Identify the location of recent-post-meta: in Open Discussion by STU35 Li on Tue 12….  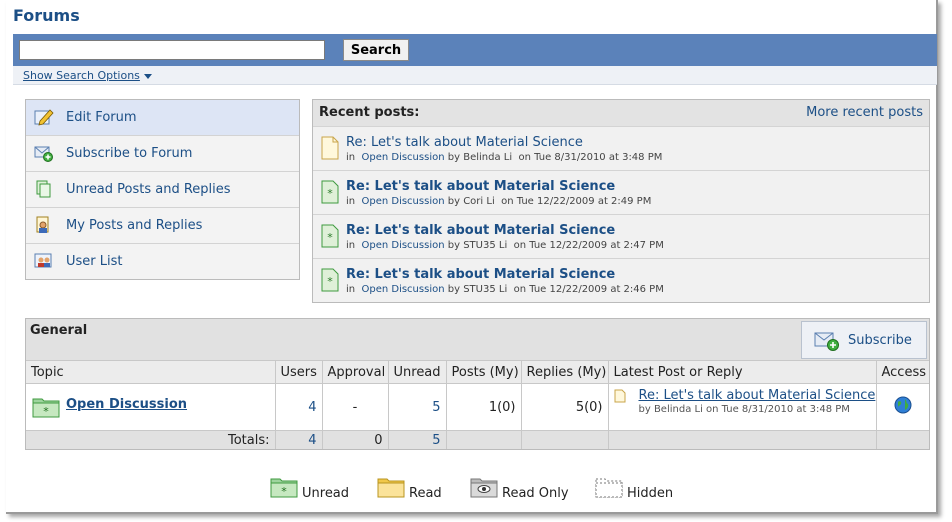
(505, 245).